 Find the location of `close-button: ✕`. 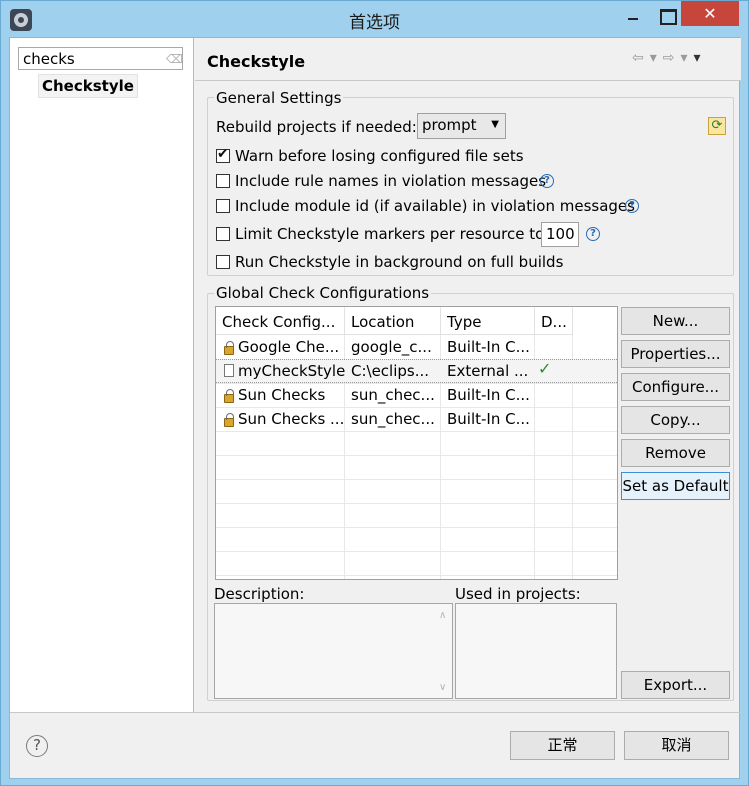

close-button: ✕ is located at coordinates (710, 13).